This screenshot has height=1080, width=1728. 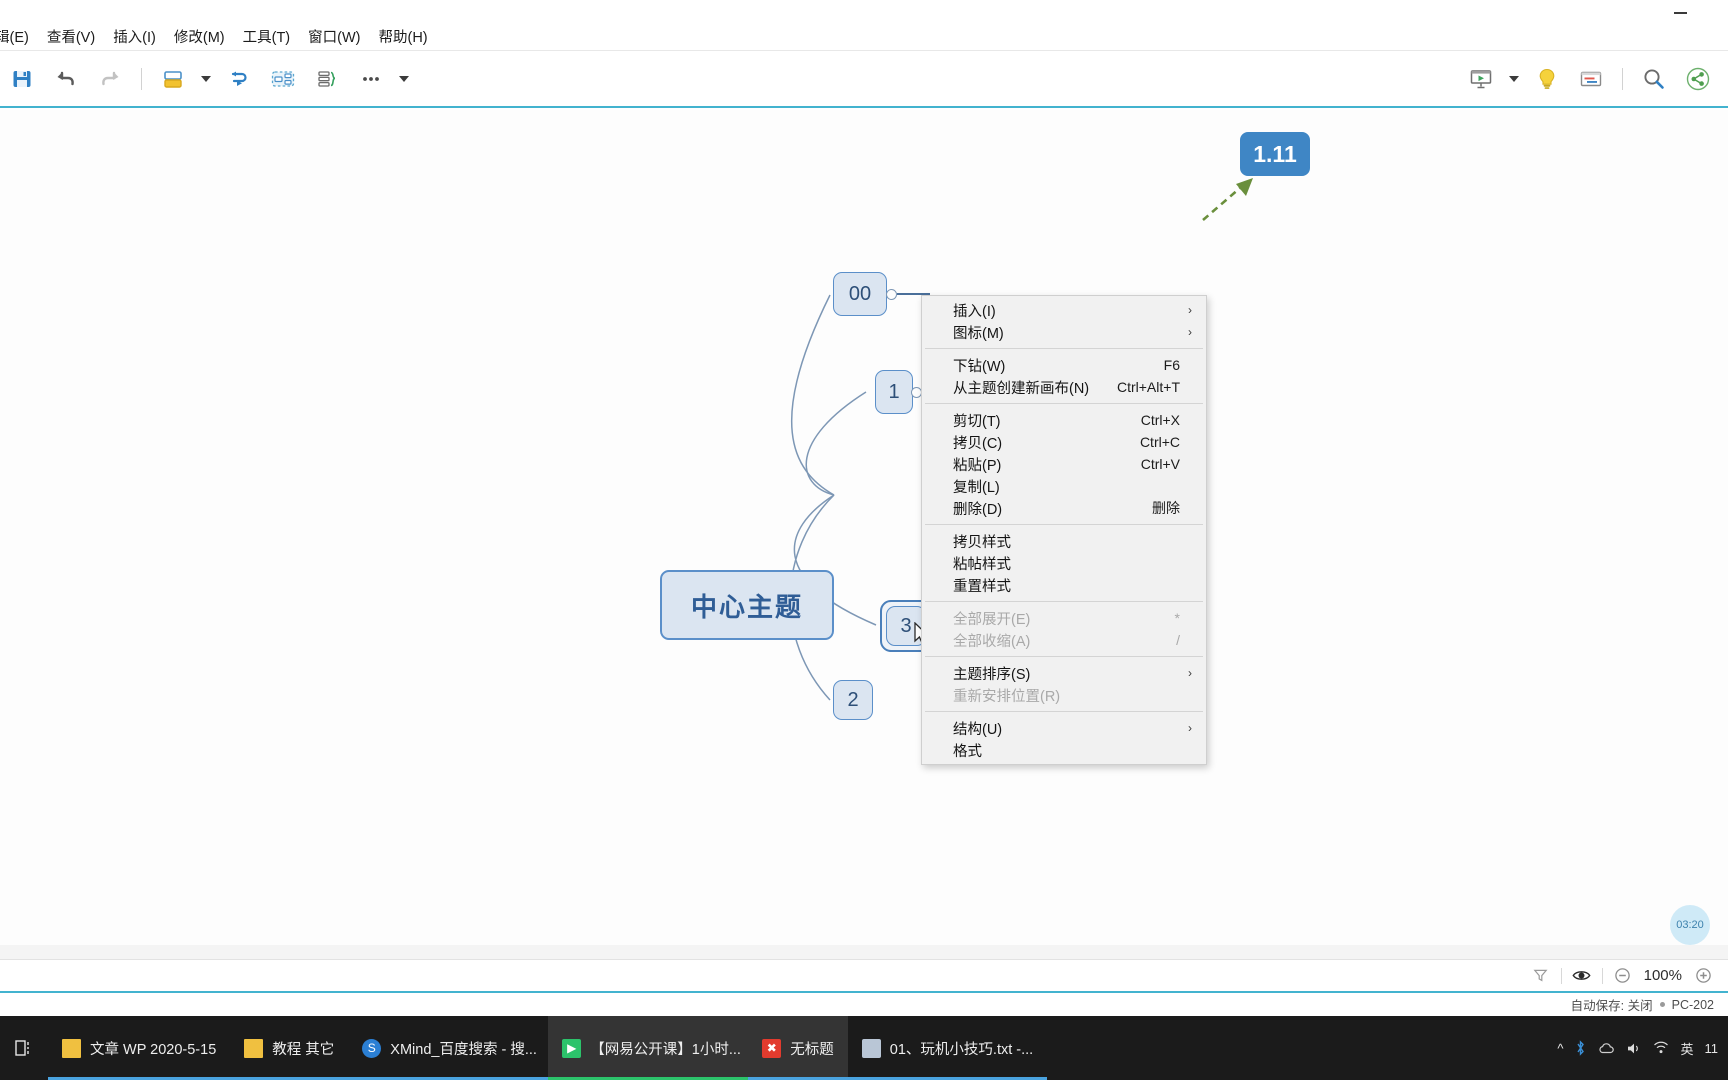 I want to click on taskbar-item: 教程 其它, so click(x=289, y=1048).